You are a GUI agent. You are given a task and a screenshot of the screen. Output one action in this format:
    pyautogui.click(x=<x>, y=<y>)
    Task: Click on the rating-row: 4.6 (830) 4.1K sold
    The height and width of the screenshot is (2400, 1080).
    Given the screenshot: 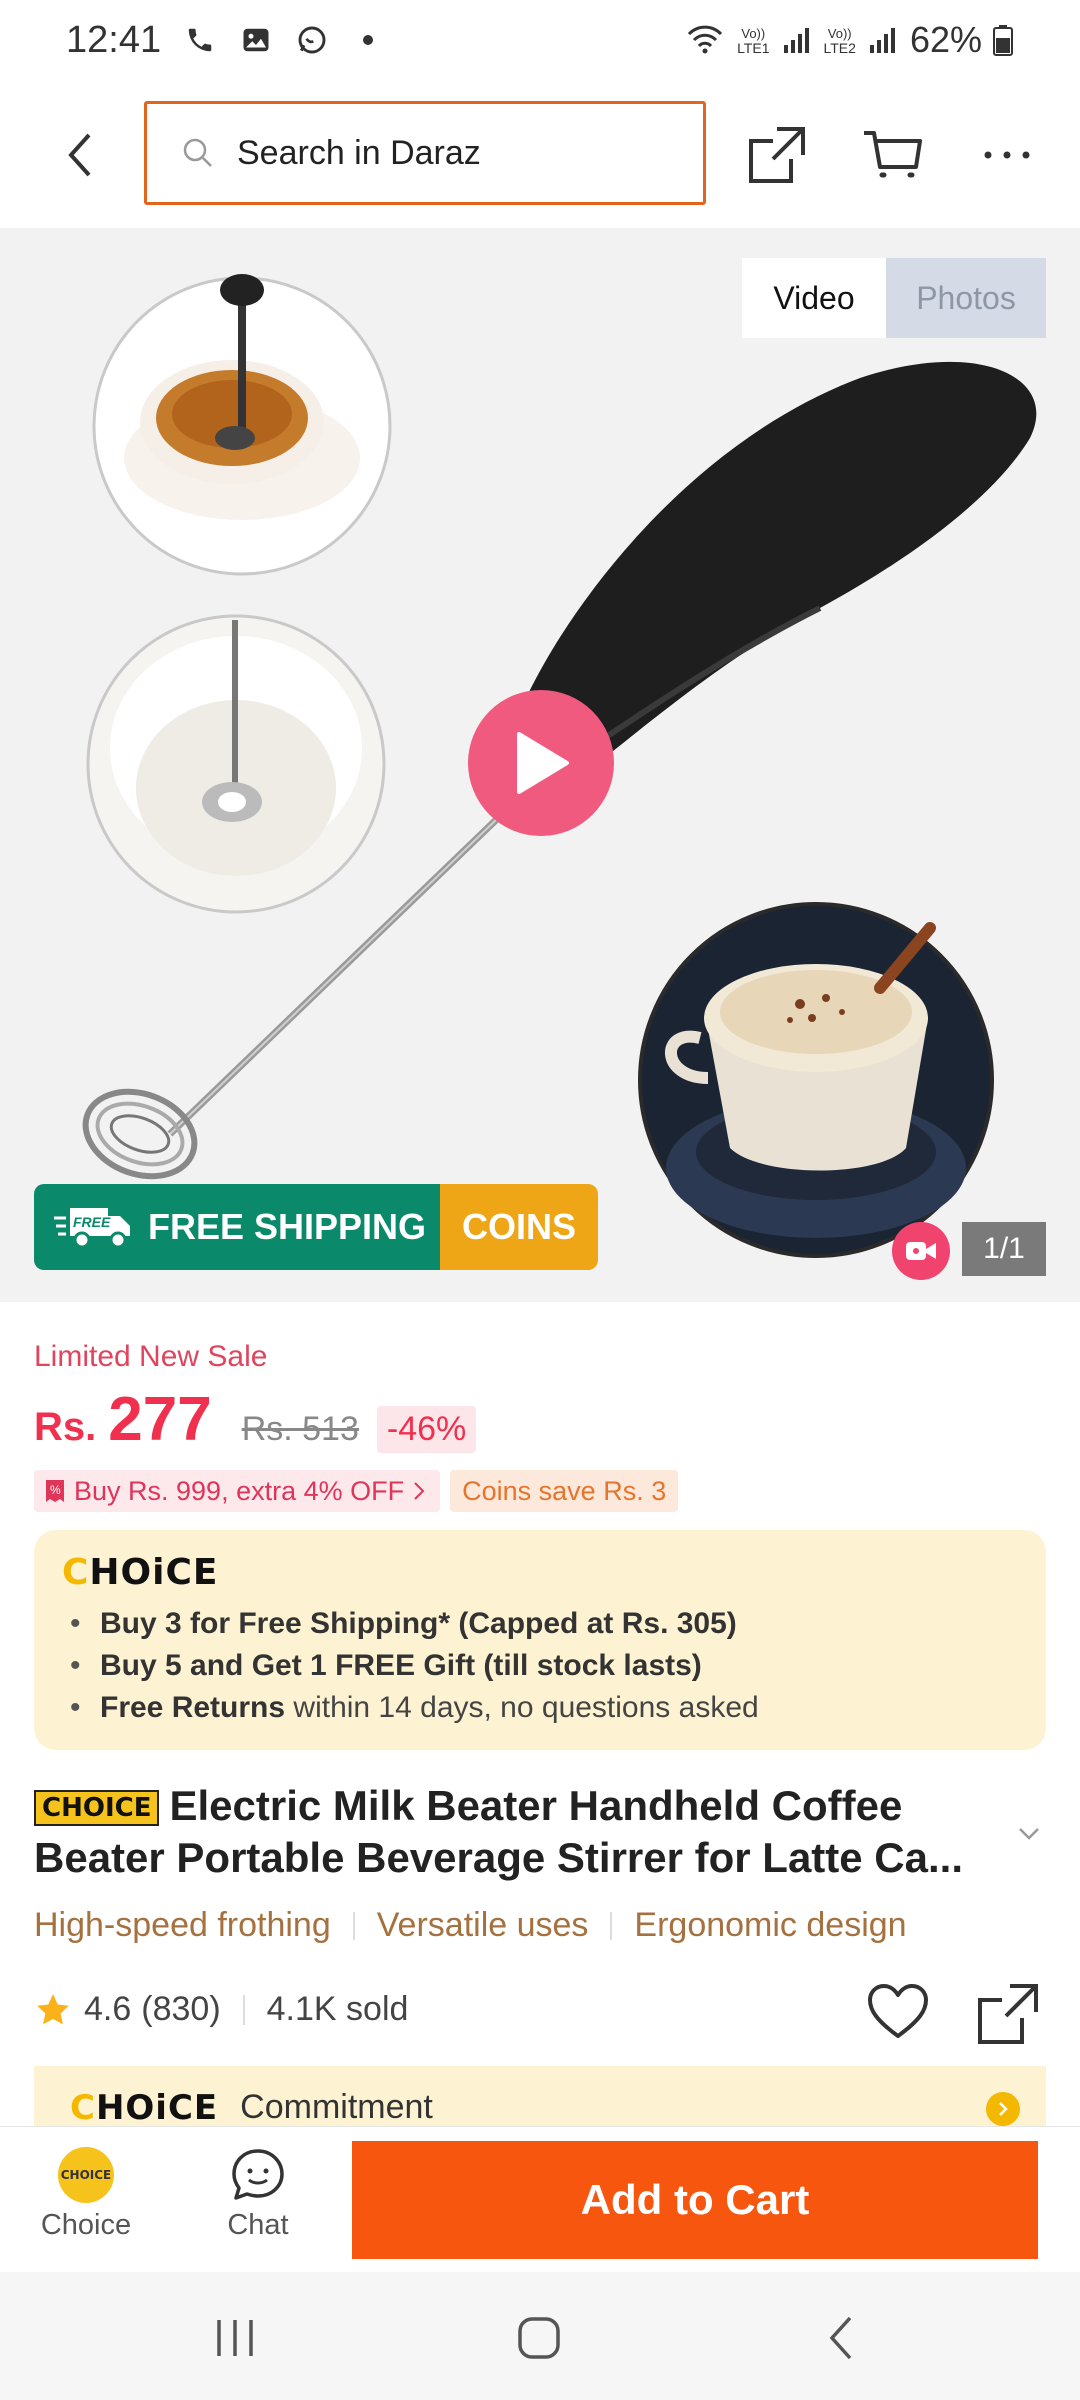 What is the action you would take?
    pyautogui.click(x=221, y=2009)
    